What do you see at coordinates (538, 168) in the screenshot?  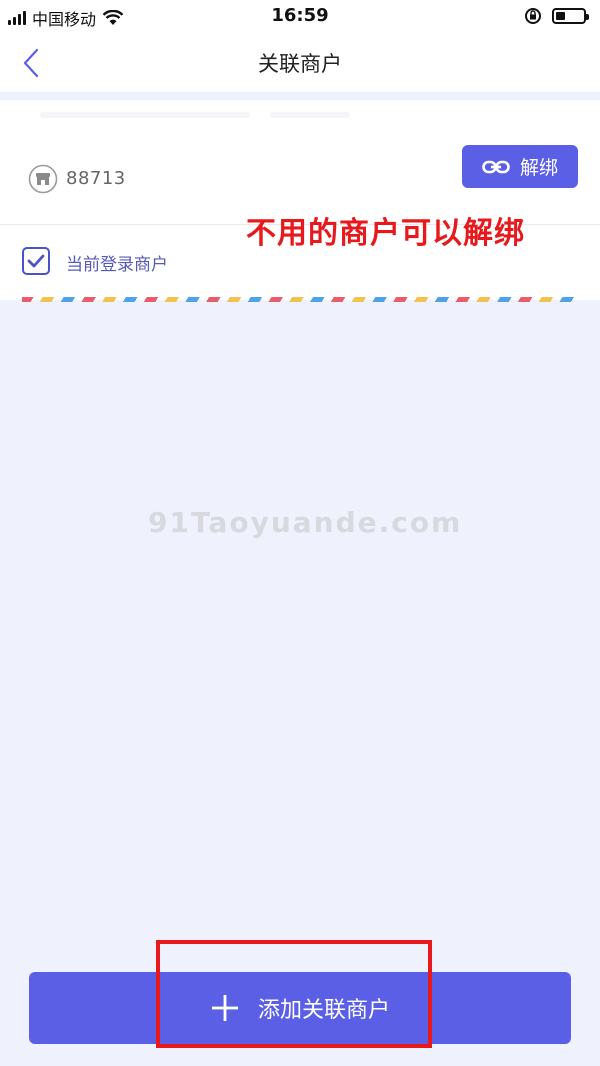 I see `unbind-label: 解绑` at bounding box center [538, 168].